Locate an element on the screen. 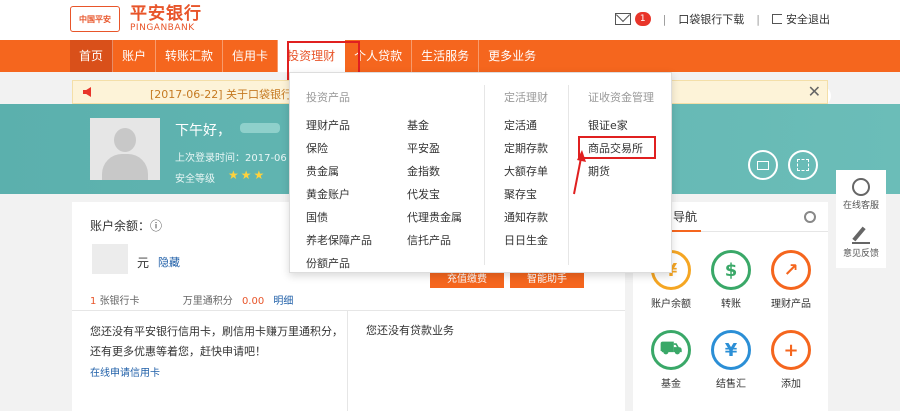  speaker-icon is located at coordinates (87, 92).